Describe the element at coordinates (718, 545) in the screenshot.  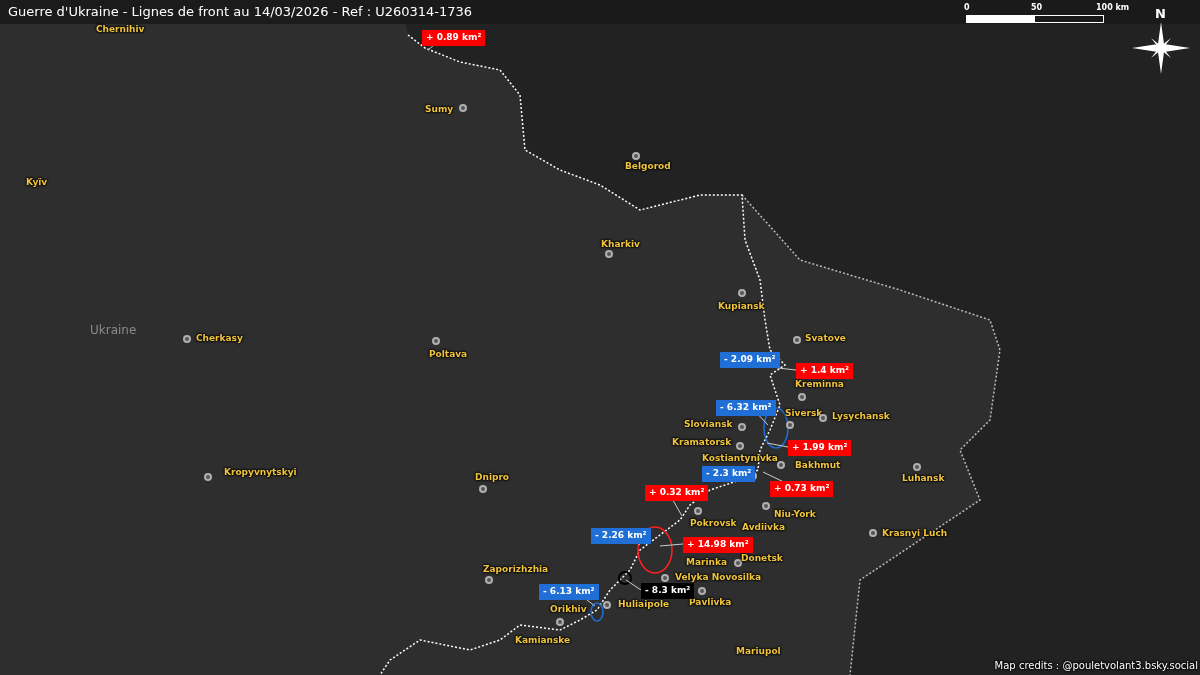
I see `area-change-badge: + 14.98 km²` at that location.